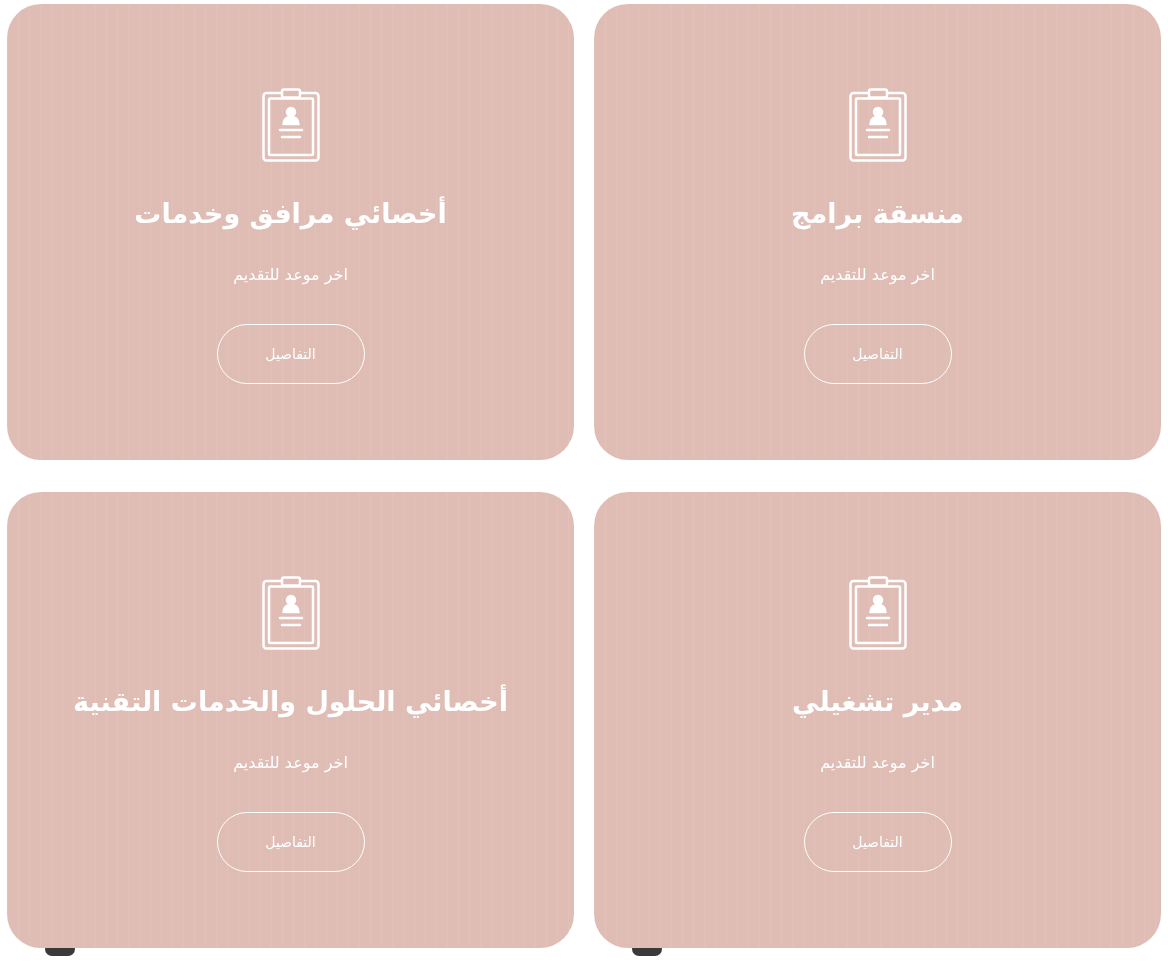 The image size is (1168, 961). Describe the element at coordinates (877, 702) in the screenshot. I see `job-title: مدير تشغيلي` at that location.